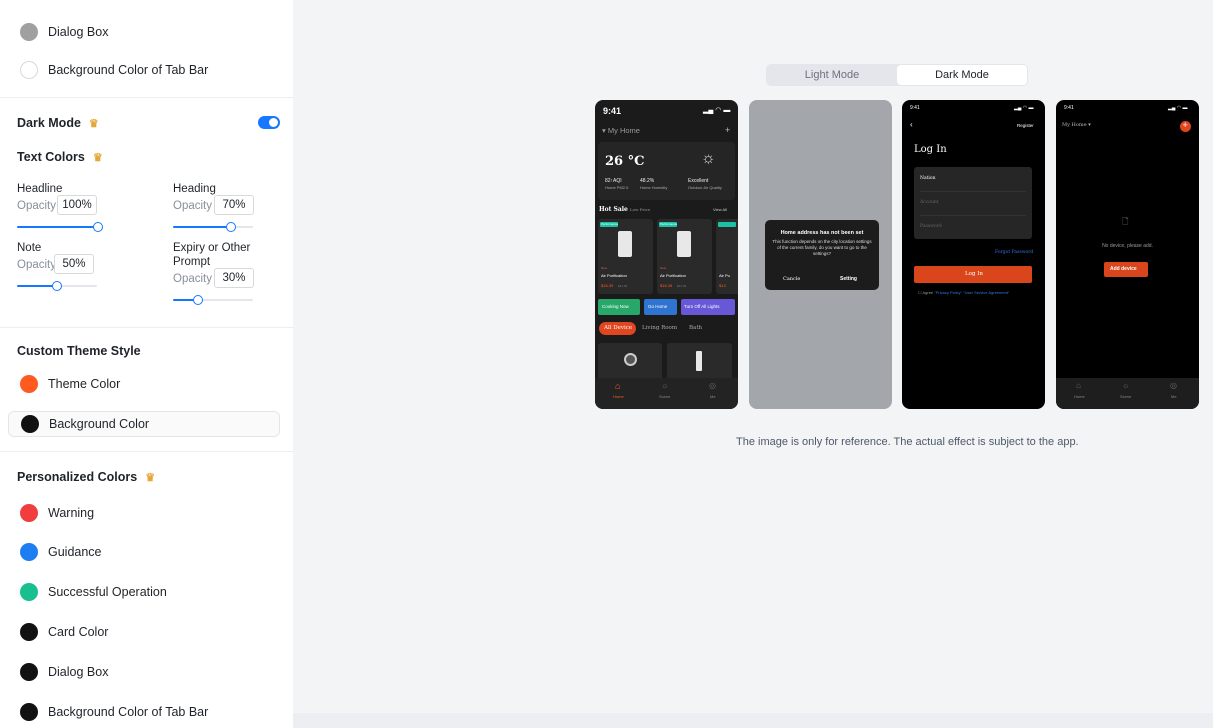  What do you see at coordinates (144, 32) in the screenshot?
I see `color-item-dialog-box: Dialog Box` at bounding box center [144, 32].